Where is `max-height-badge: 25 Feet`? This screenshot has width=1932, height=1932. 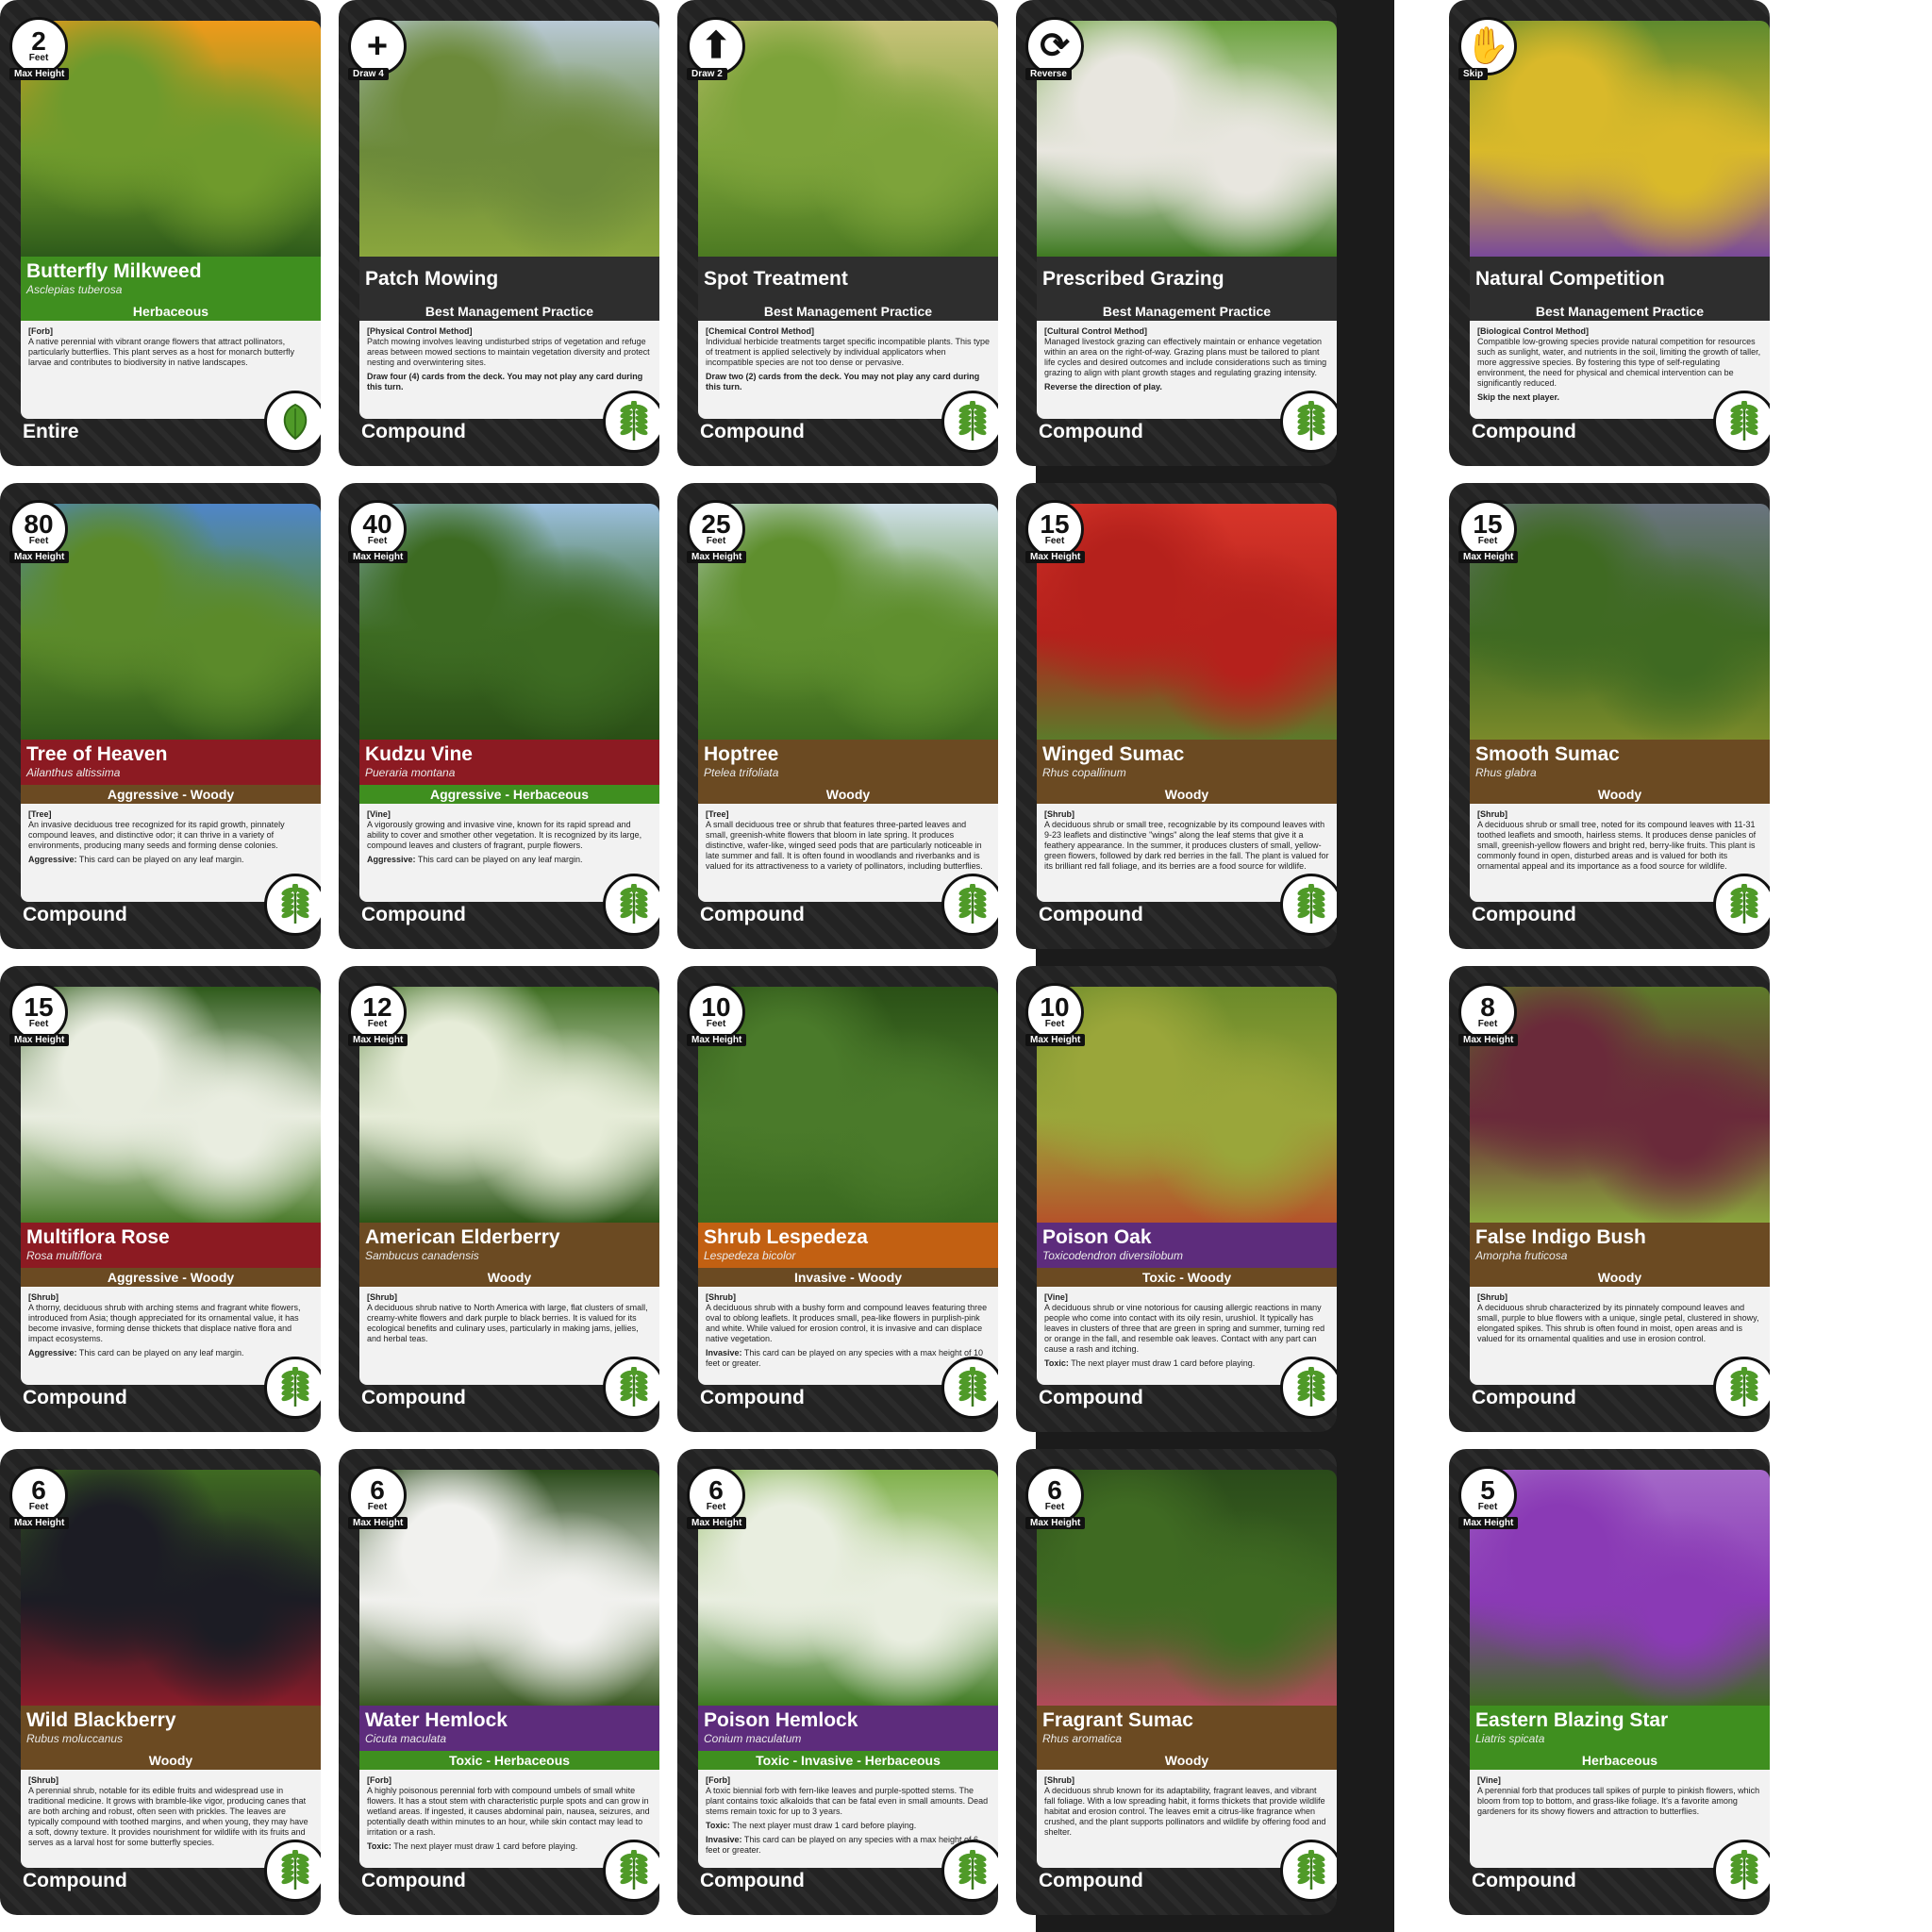
max-height-badge: 25 Feet is located at coordinates (716, 529).